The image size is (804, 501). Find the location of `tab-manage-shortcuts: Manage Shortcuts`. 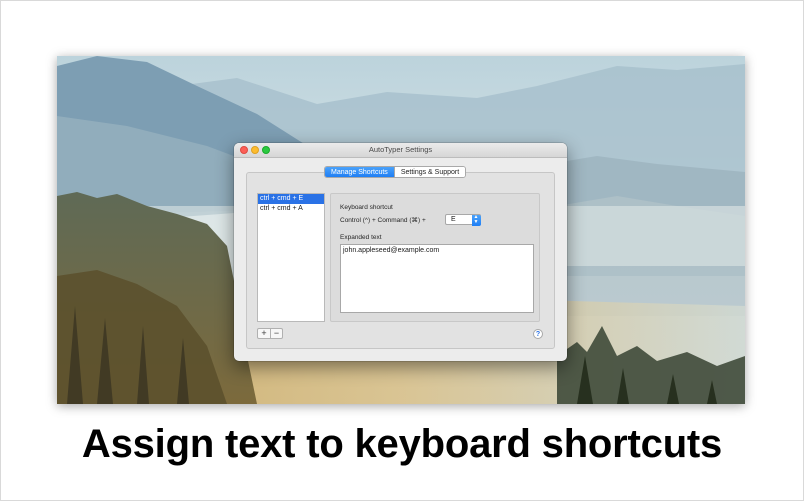

tab-manage-shortcuts: Manage Shortcuts is located at coordinates (359, 172).